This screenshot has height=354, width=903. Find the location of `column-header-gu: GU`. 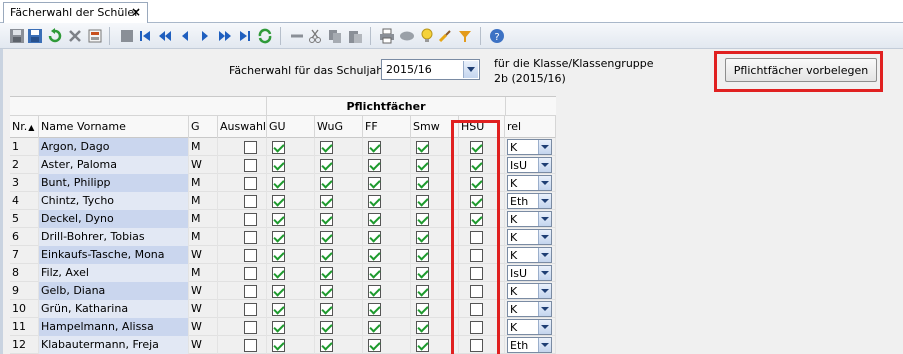

column-header-gu: GU is located at coordinates (291, 127).